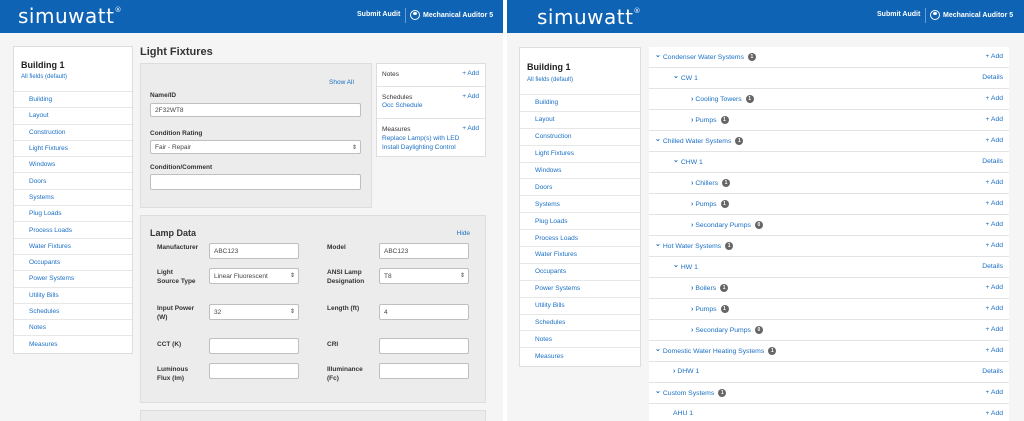 Image resolution: width=1024 pixels, height=421 pixels. What do you see at coordinates (420, 138) in the screenshot?
I see `measure-link: Replace Lamp(s) with LED` at bounding box center [420, 138].